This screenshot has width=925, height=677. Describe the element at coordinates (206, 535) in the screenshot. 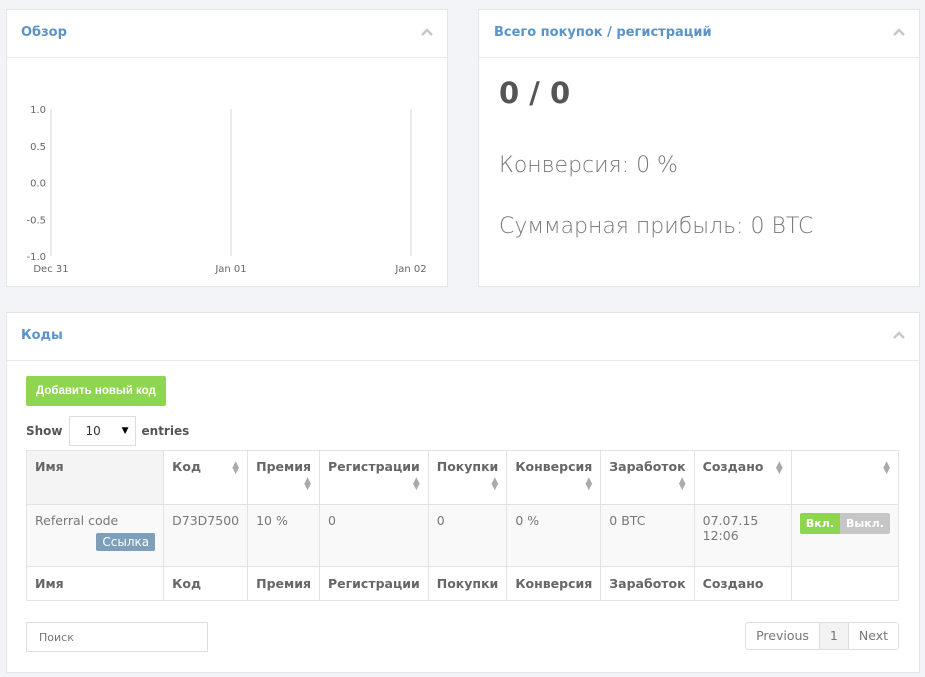

I see `cell-code: D73D7500` at that location.